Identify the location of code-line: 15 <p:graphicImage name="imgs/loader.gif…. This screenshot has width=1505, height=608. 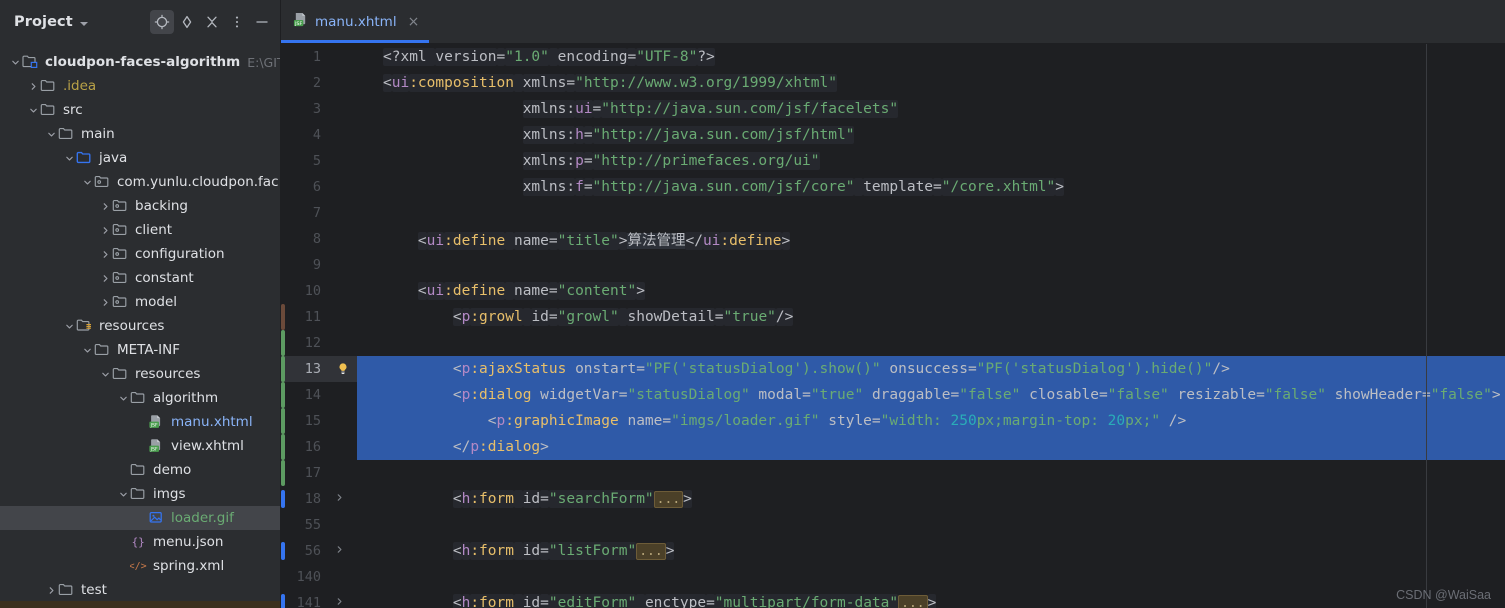
(893, 421).